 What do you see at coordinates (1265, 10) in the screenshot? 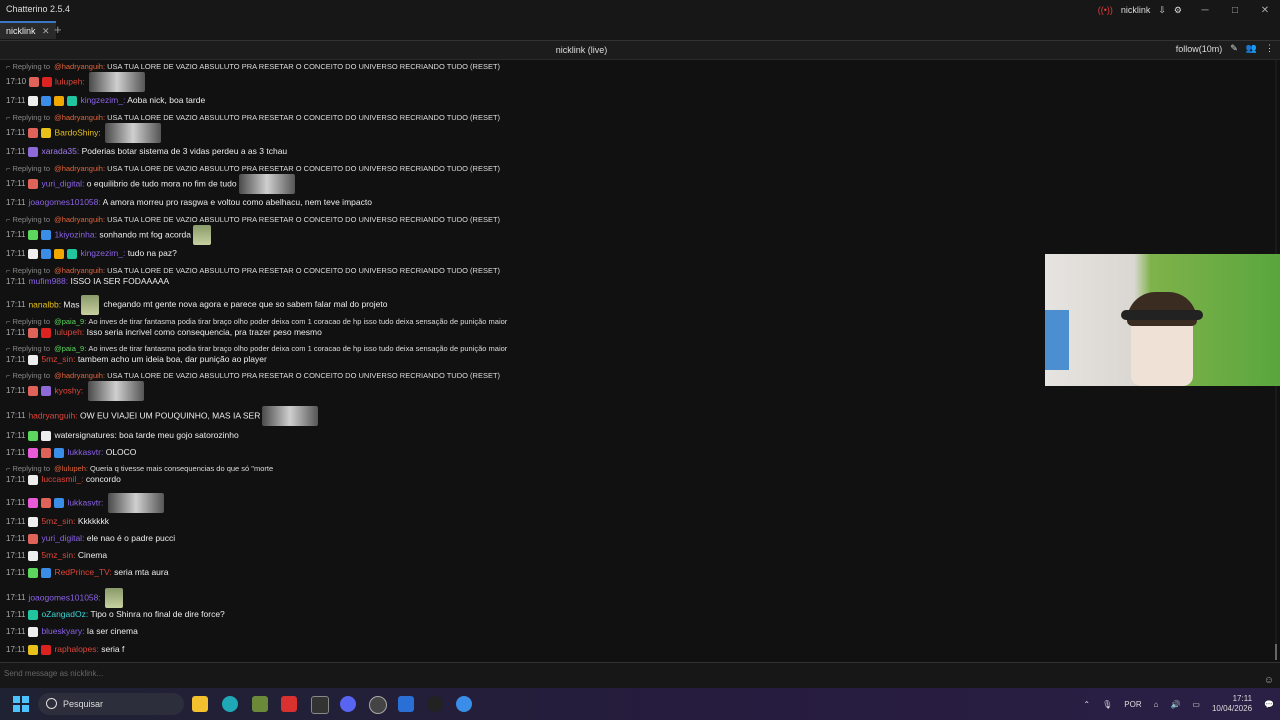
I see `close-button: ✕` at bounding box center [1265, 10].